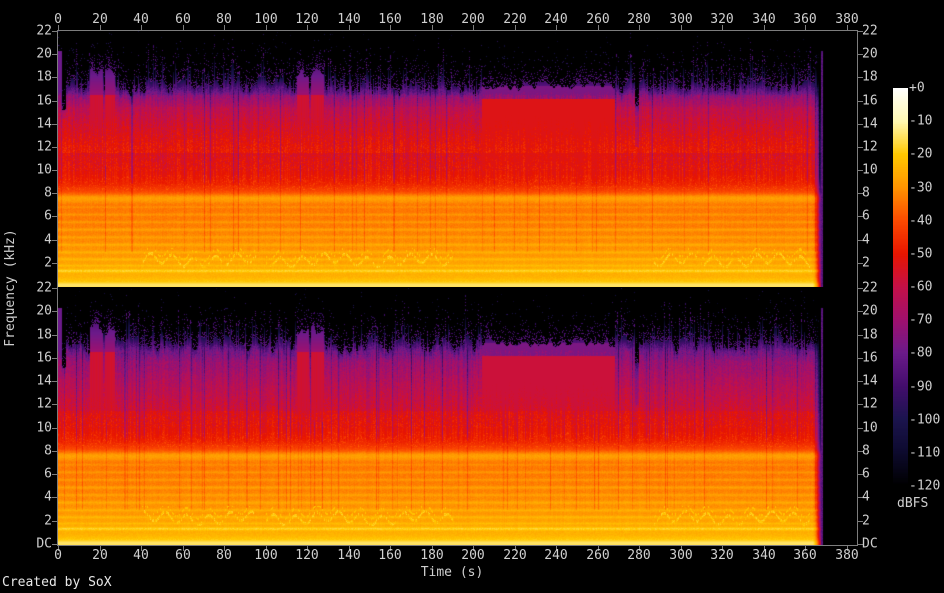 Image resolution: width=944 pixels, height=593 pixels. What do you see at coordinates (681, 19) in the screenshot?
I see `time-tick-label-top: 300` at bounding box center [681, 19].